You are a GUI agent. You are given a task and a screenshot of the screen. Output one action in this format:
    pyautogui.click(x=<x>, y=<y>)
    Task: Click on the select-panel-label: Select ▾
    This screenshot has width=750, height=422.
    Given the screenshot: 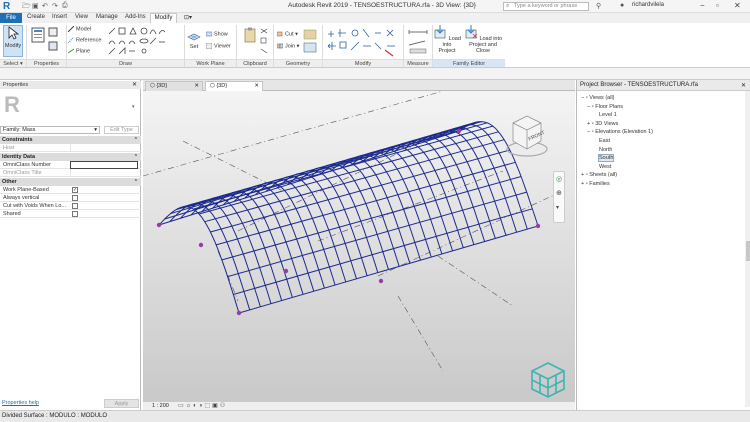 What is the action you would take?
    pyautogui.click(x=13, y=63)
    